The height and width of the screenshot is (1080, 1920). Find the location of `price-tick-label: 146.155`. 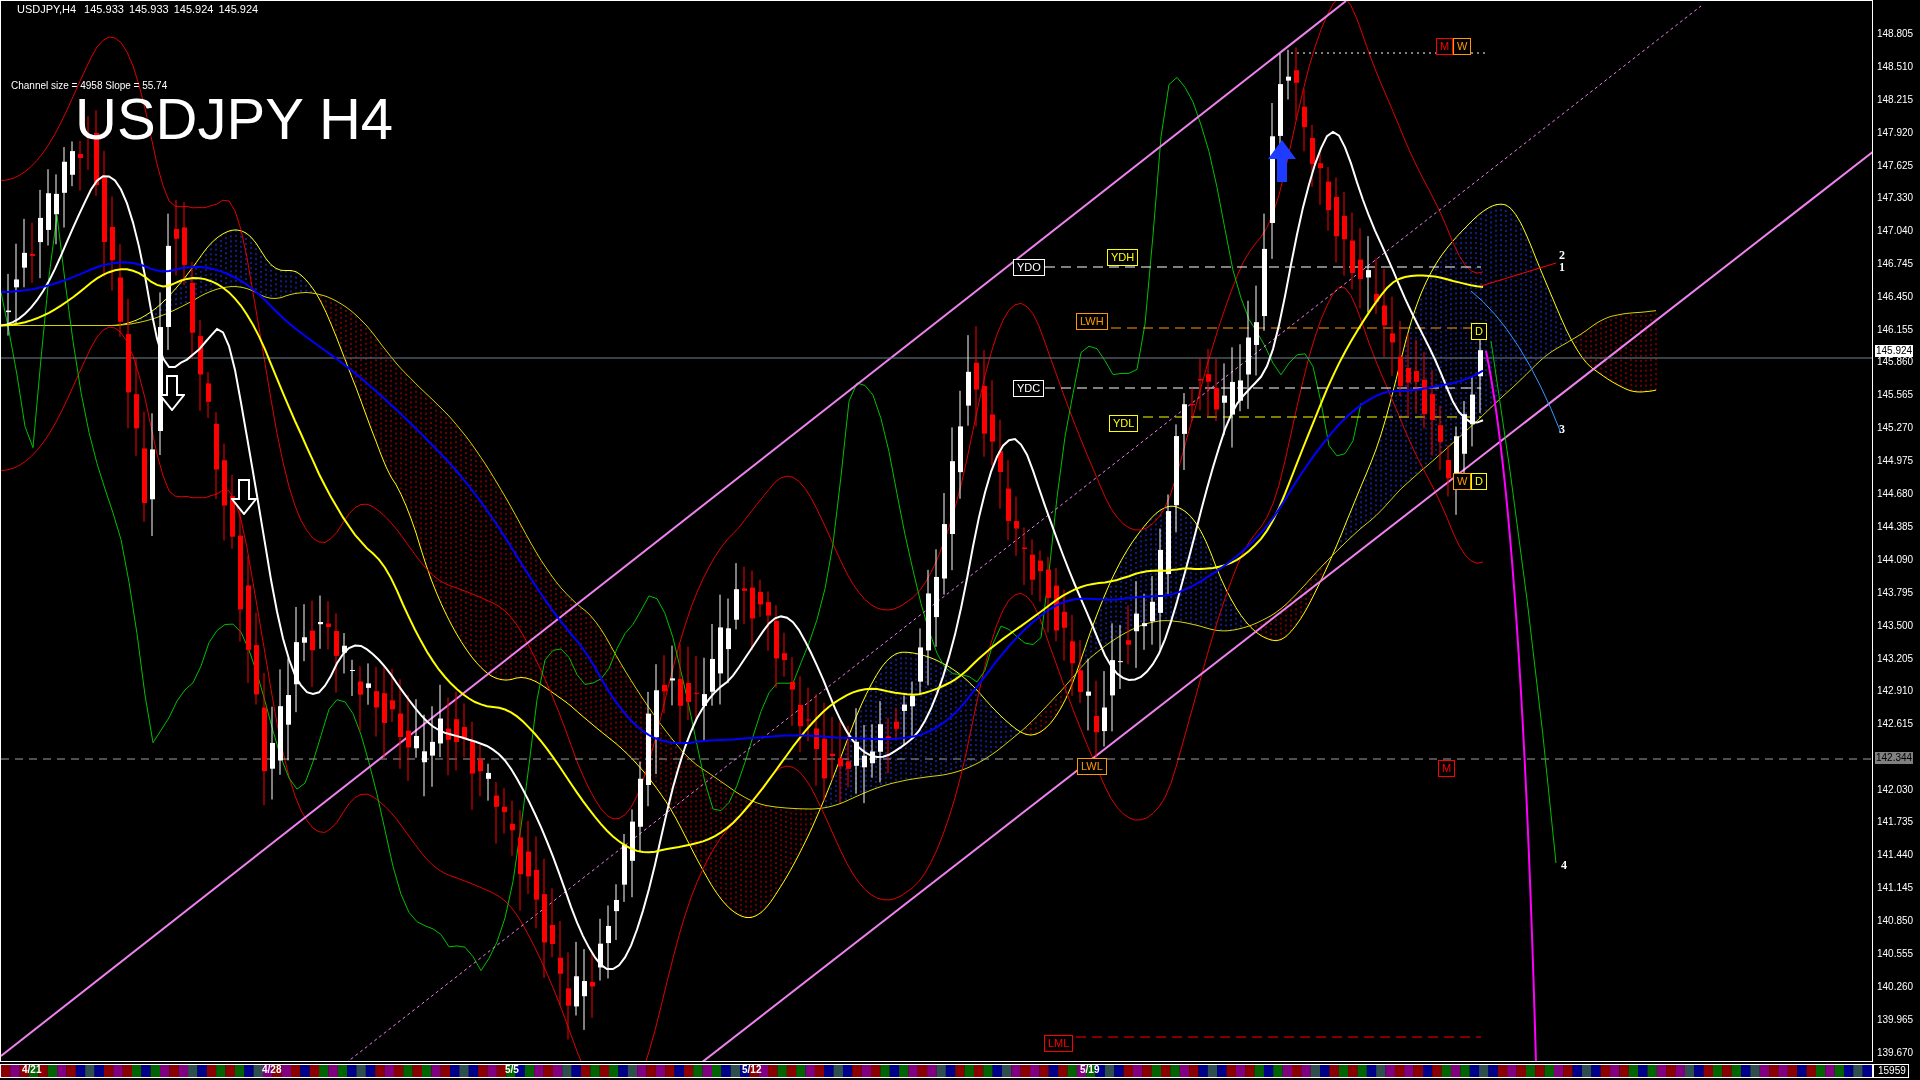

price-tick-label: 146.155 is located at coordinates (1895, 330).